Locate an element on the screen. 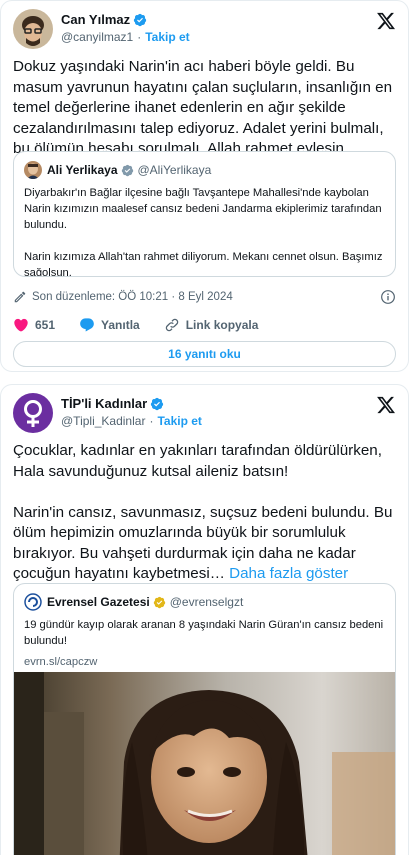  tweet-header: Can Yılmaz @canyilmaz1 · Takip et is located at coordinates (204, 29).